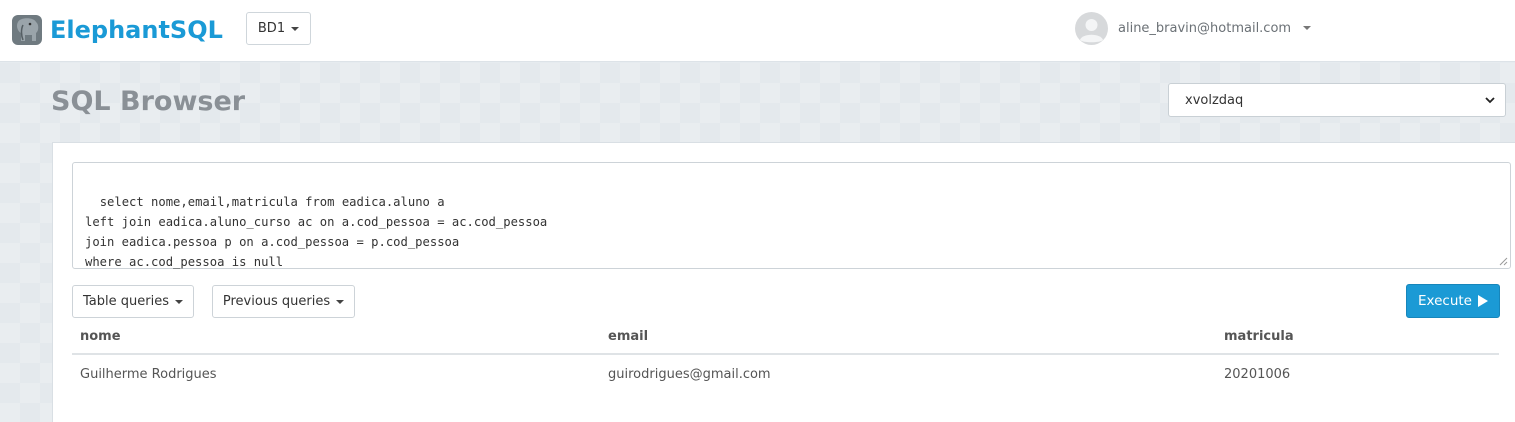 Image resolution: width=1515 pixels, height=422 pixels. Describe the element at coordinates (1205, 28) in the screenshot. I see `user-email: aline_bravin@hotmail.com` at that location.